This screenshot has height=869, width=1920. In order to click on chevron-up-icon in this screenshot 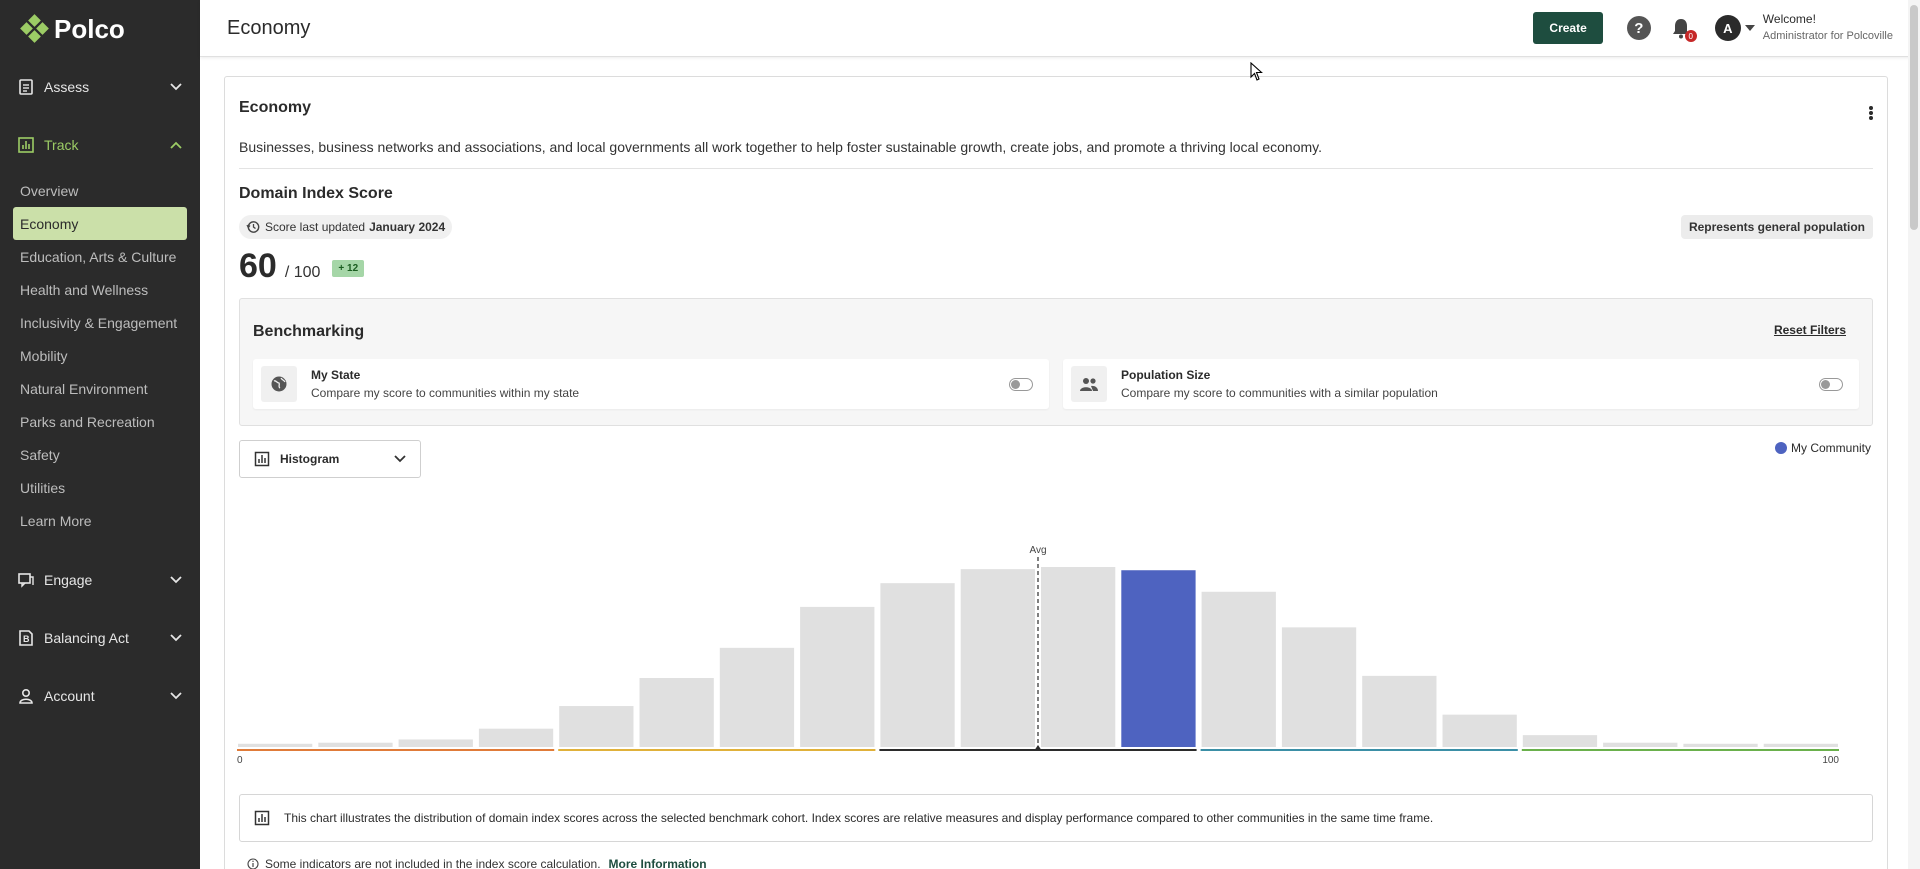, I will do `click(176, 145)`.